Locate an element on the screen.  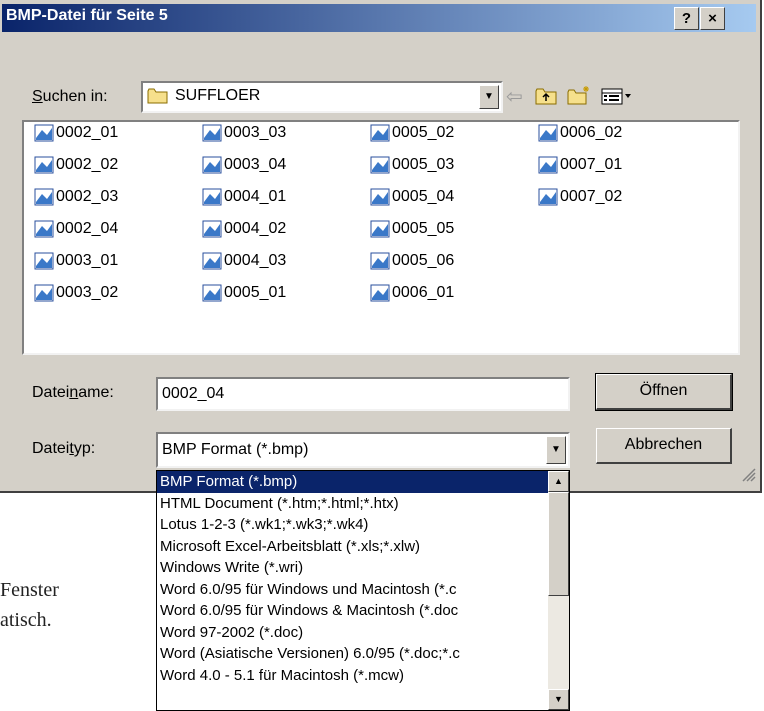
filetype-value: BMP Format (*.bmp) is located at coordinates (235, 449).